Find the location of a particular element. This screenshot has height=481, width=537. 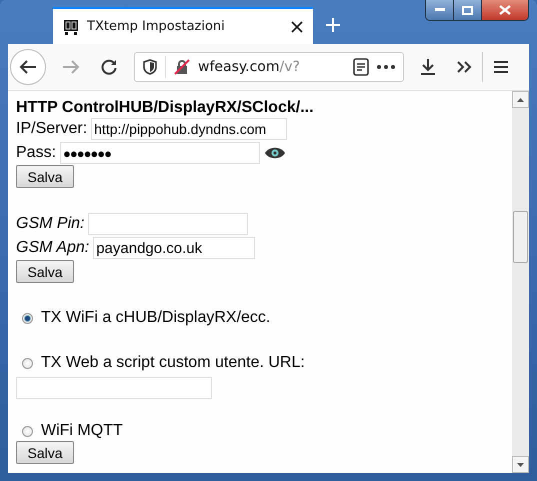

download-icon is located at coordinates (428, 67).